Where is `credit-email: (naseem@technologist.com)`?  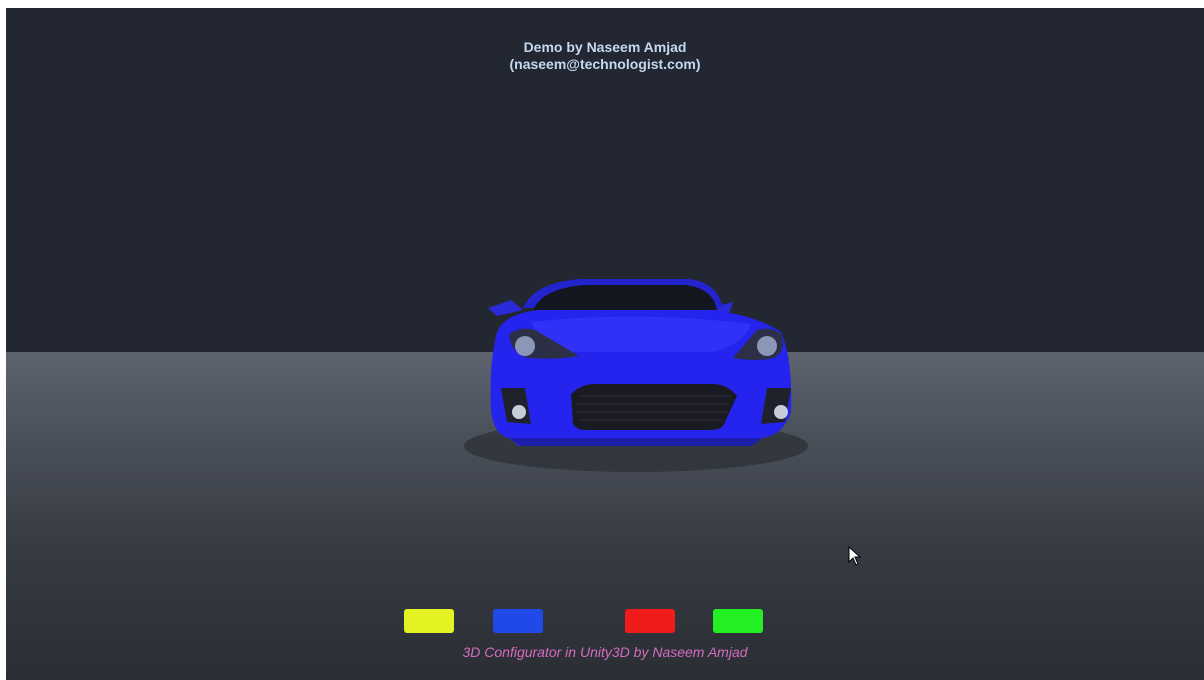
credit-email: (naseem@technologist.com) is located at coordinates (605, 64).